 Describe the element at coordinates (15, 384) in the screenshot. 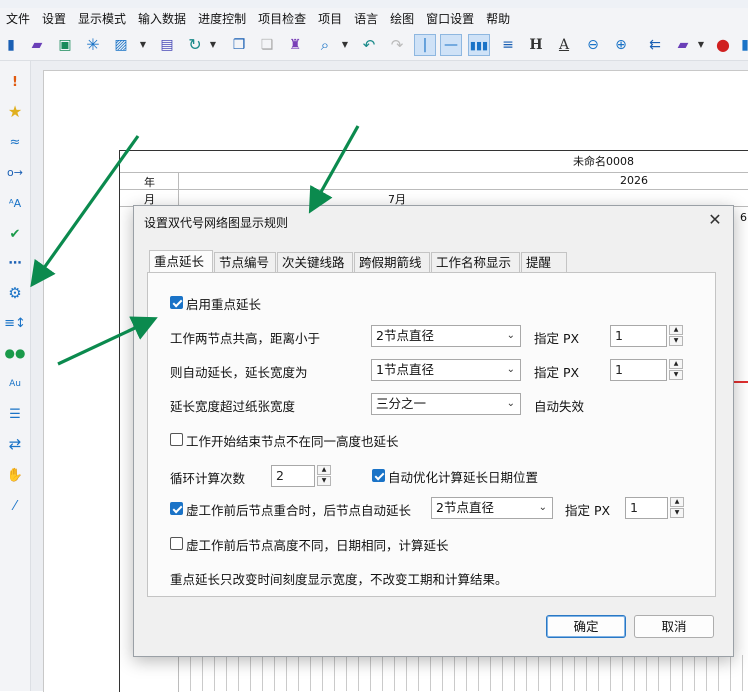

I see `font-au-icon: Au` at that location.